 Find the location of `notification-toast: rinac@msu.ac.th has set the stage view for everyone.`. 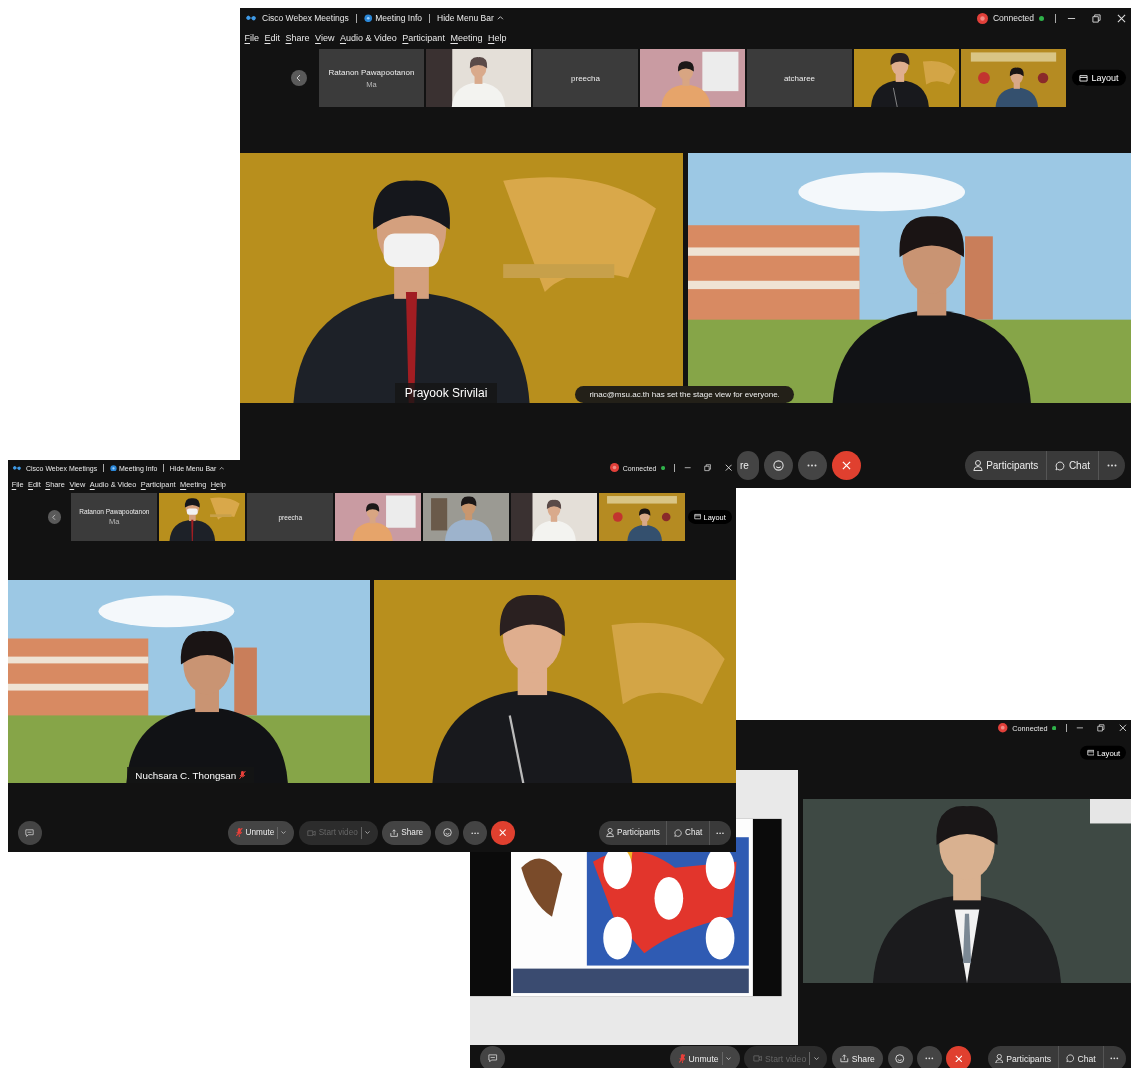

notification-toast: rinac@msu.ac.th has set the stage view for everyone. is located at coordinates (685, 394).